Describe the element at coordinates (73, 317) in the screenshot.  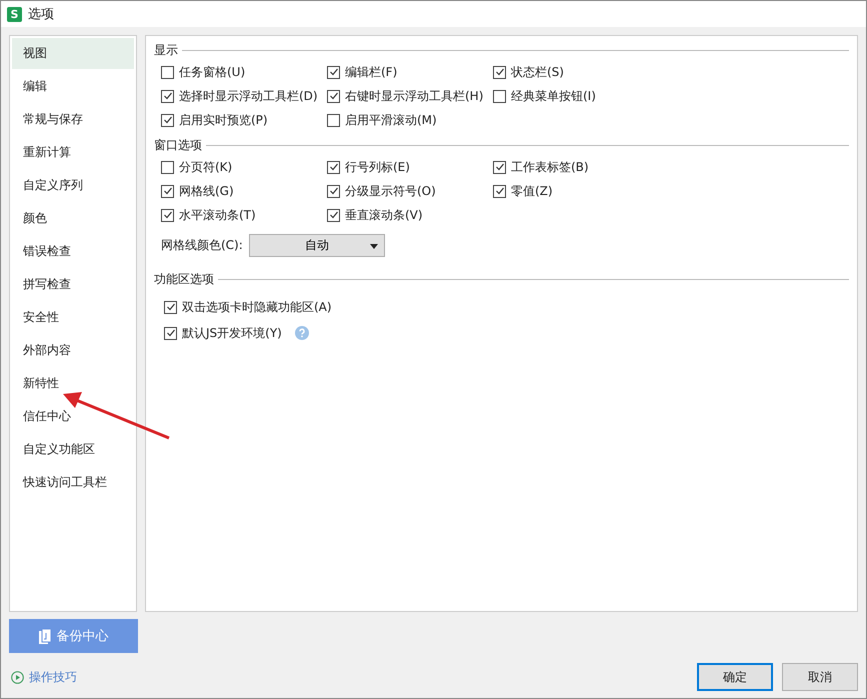
I see `sidebar-item: 安全性` at that location.